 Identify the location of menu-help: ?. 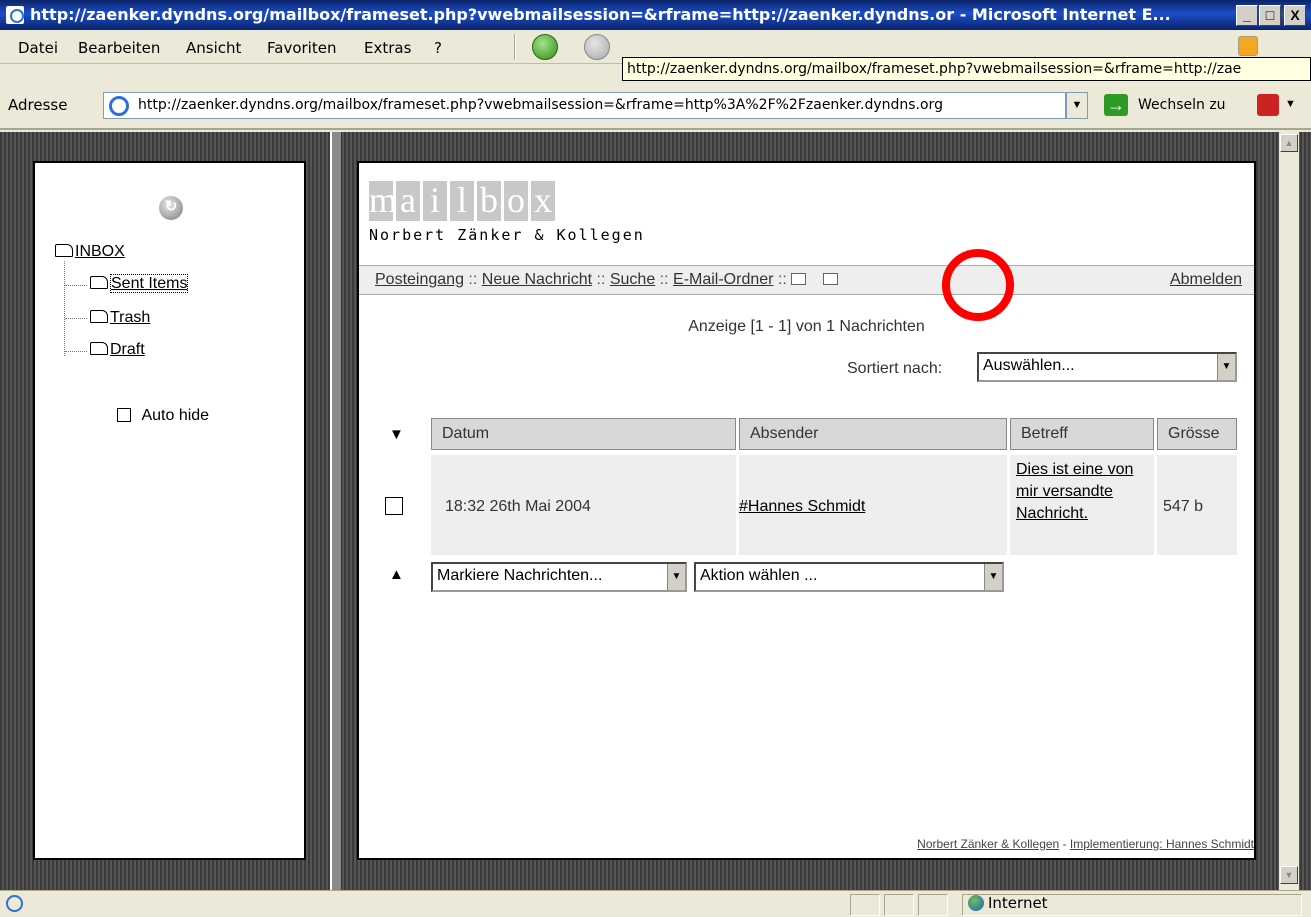
(438, 48).